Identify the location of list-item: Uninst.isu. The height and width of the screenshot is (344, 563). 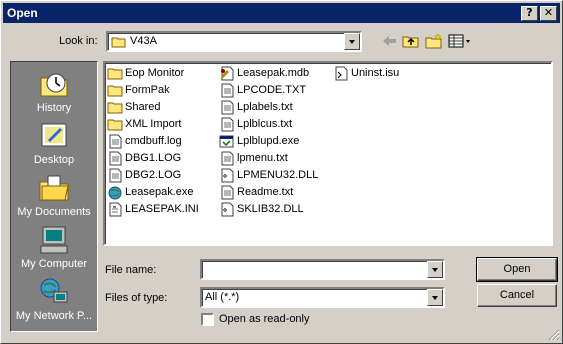
(366, 73).